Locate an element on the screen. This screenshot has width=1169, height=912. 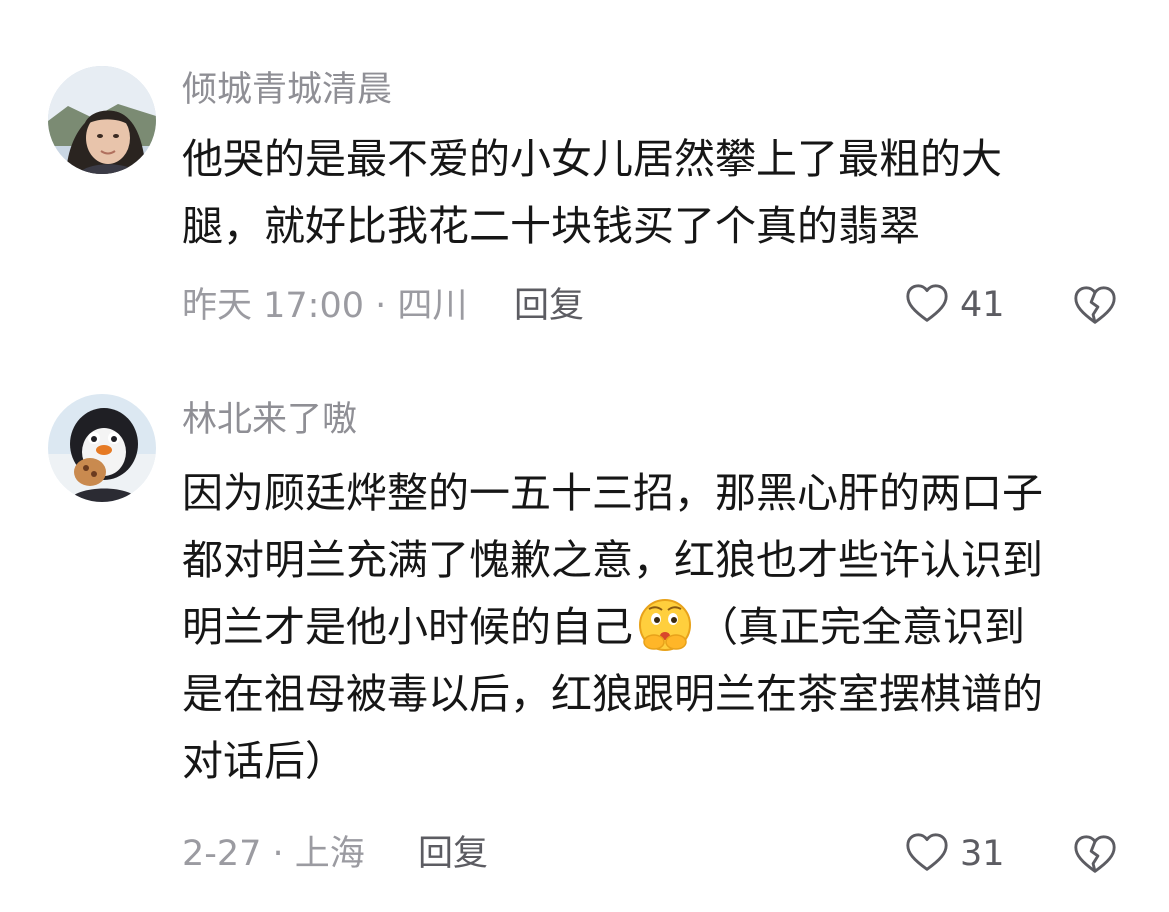
comment-text-line-with-emoji: 明兰才是他小时候的自己 （真正完全意识到 is located at coordinates (657, 627).